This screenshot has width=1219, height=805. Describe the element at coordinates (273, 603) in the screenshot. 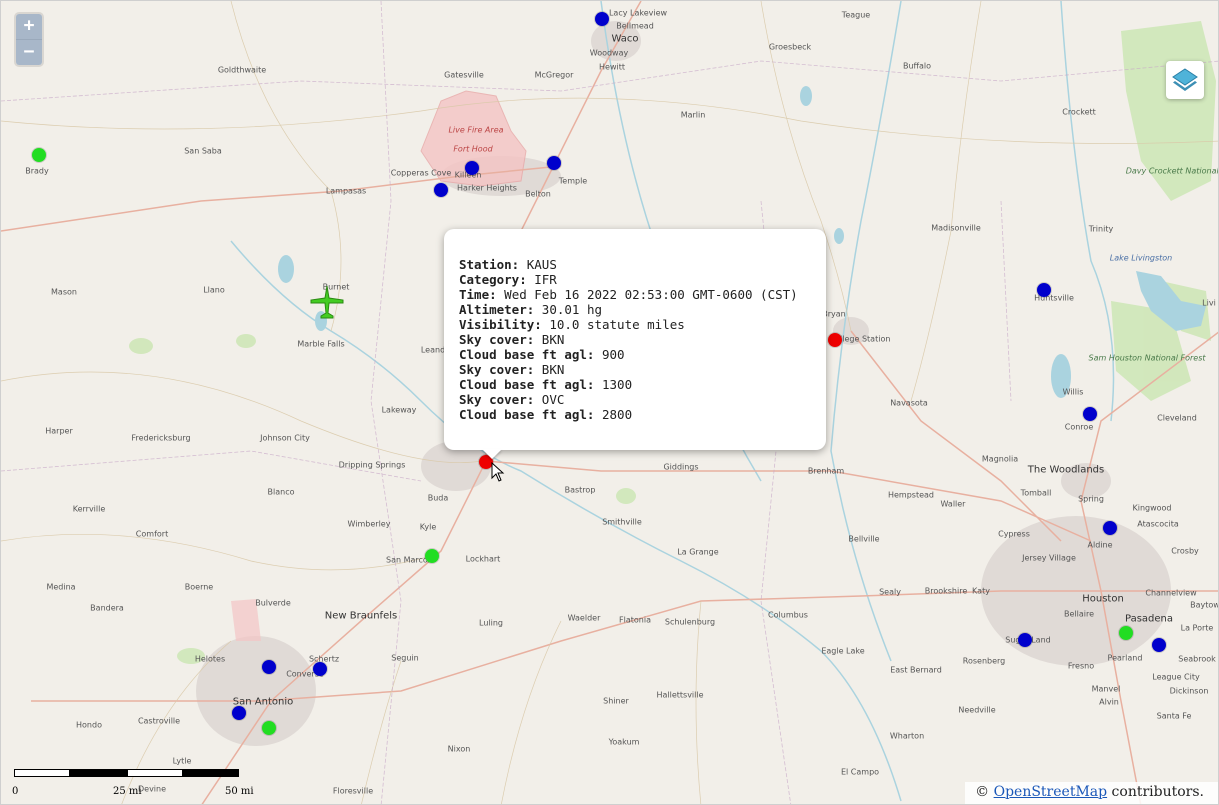

I see `place-label: Bulverde` at that location.